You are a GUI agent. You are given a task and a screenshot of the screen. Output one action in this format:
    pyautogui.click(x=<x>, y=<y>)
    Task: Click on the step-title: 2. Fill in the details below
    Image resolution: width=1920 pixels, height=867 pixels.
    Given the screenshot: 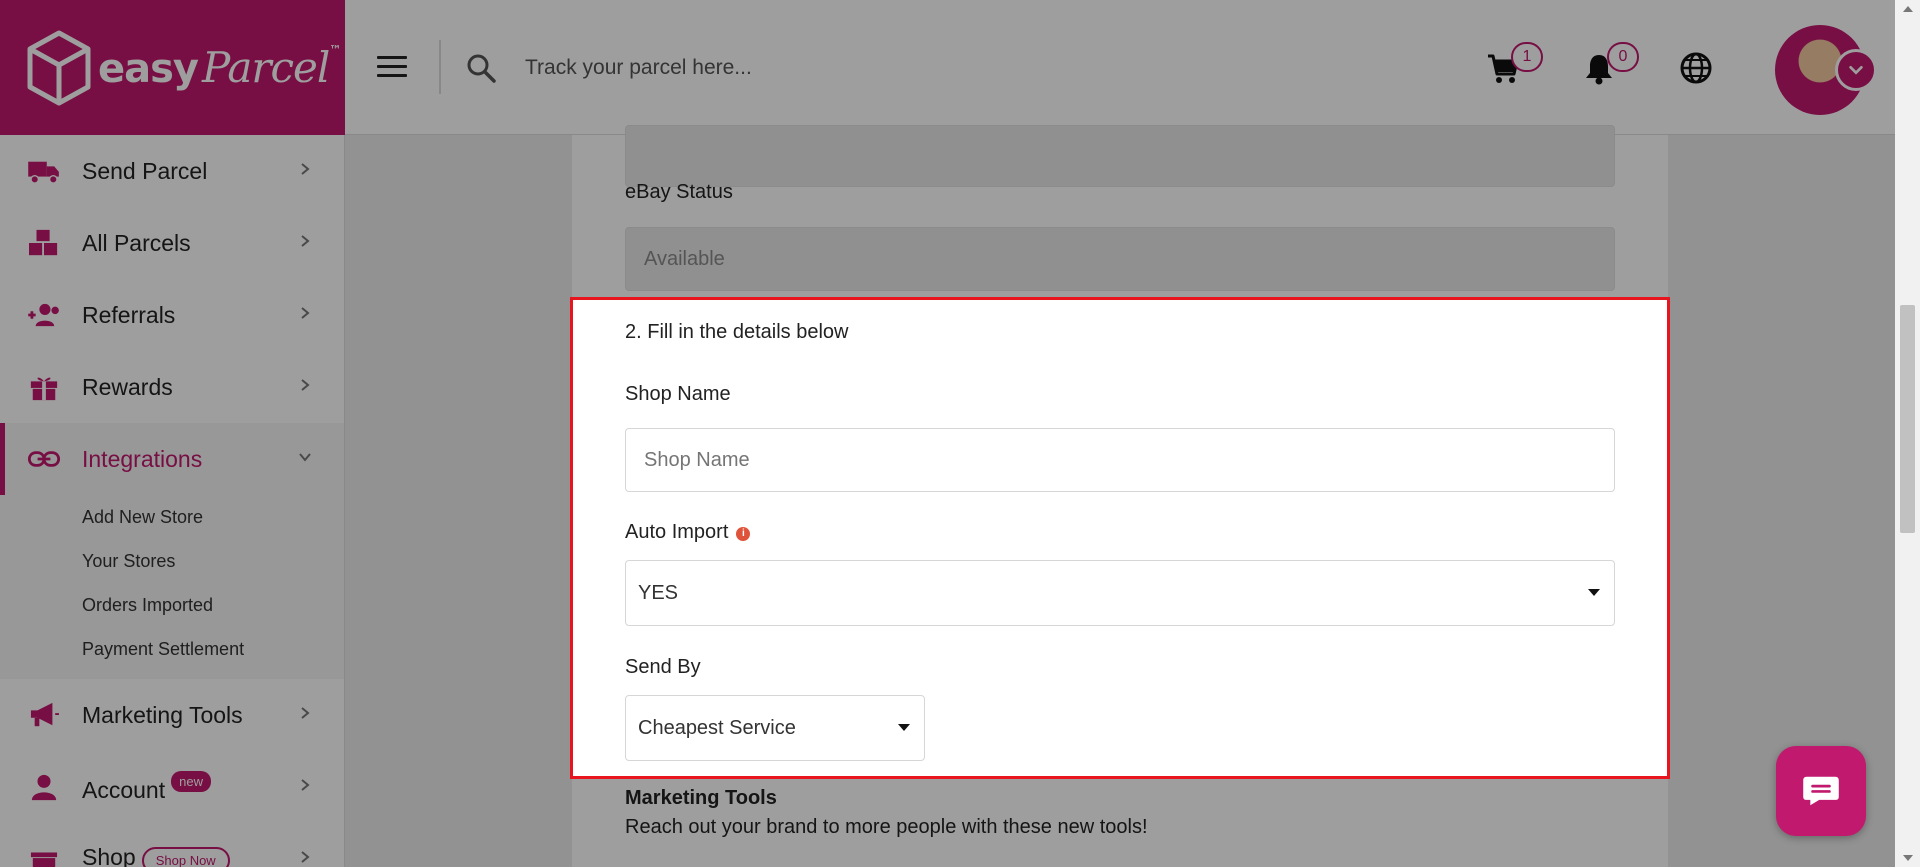 What is the action you would take?
    pyautogui.click(x=737, y=332)
    